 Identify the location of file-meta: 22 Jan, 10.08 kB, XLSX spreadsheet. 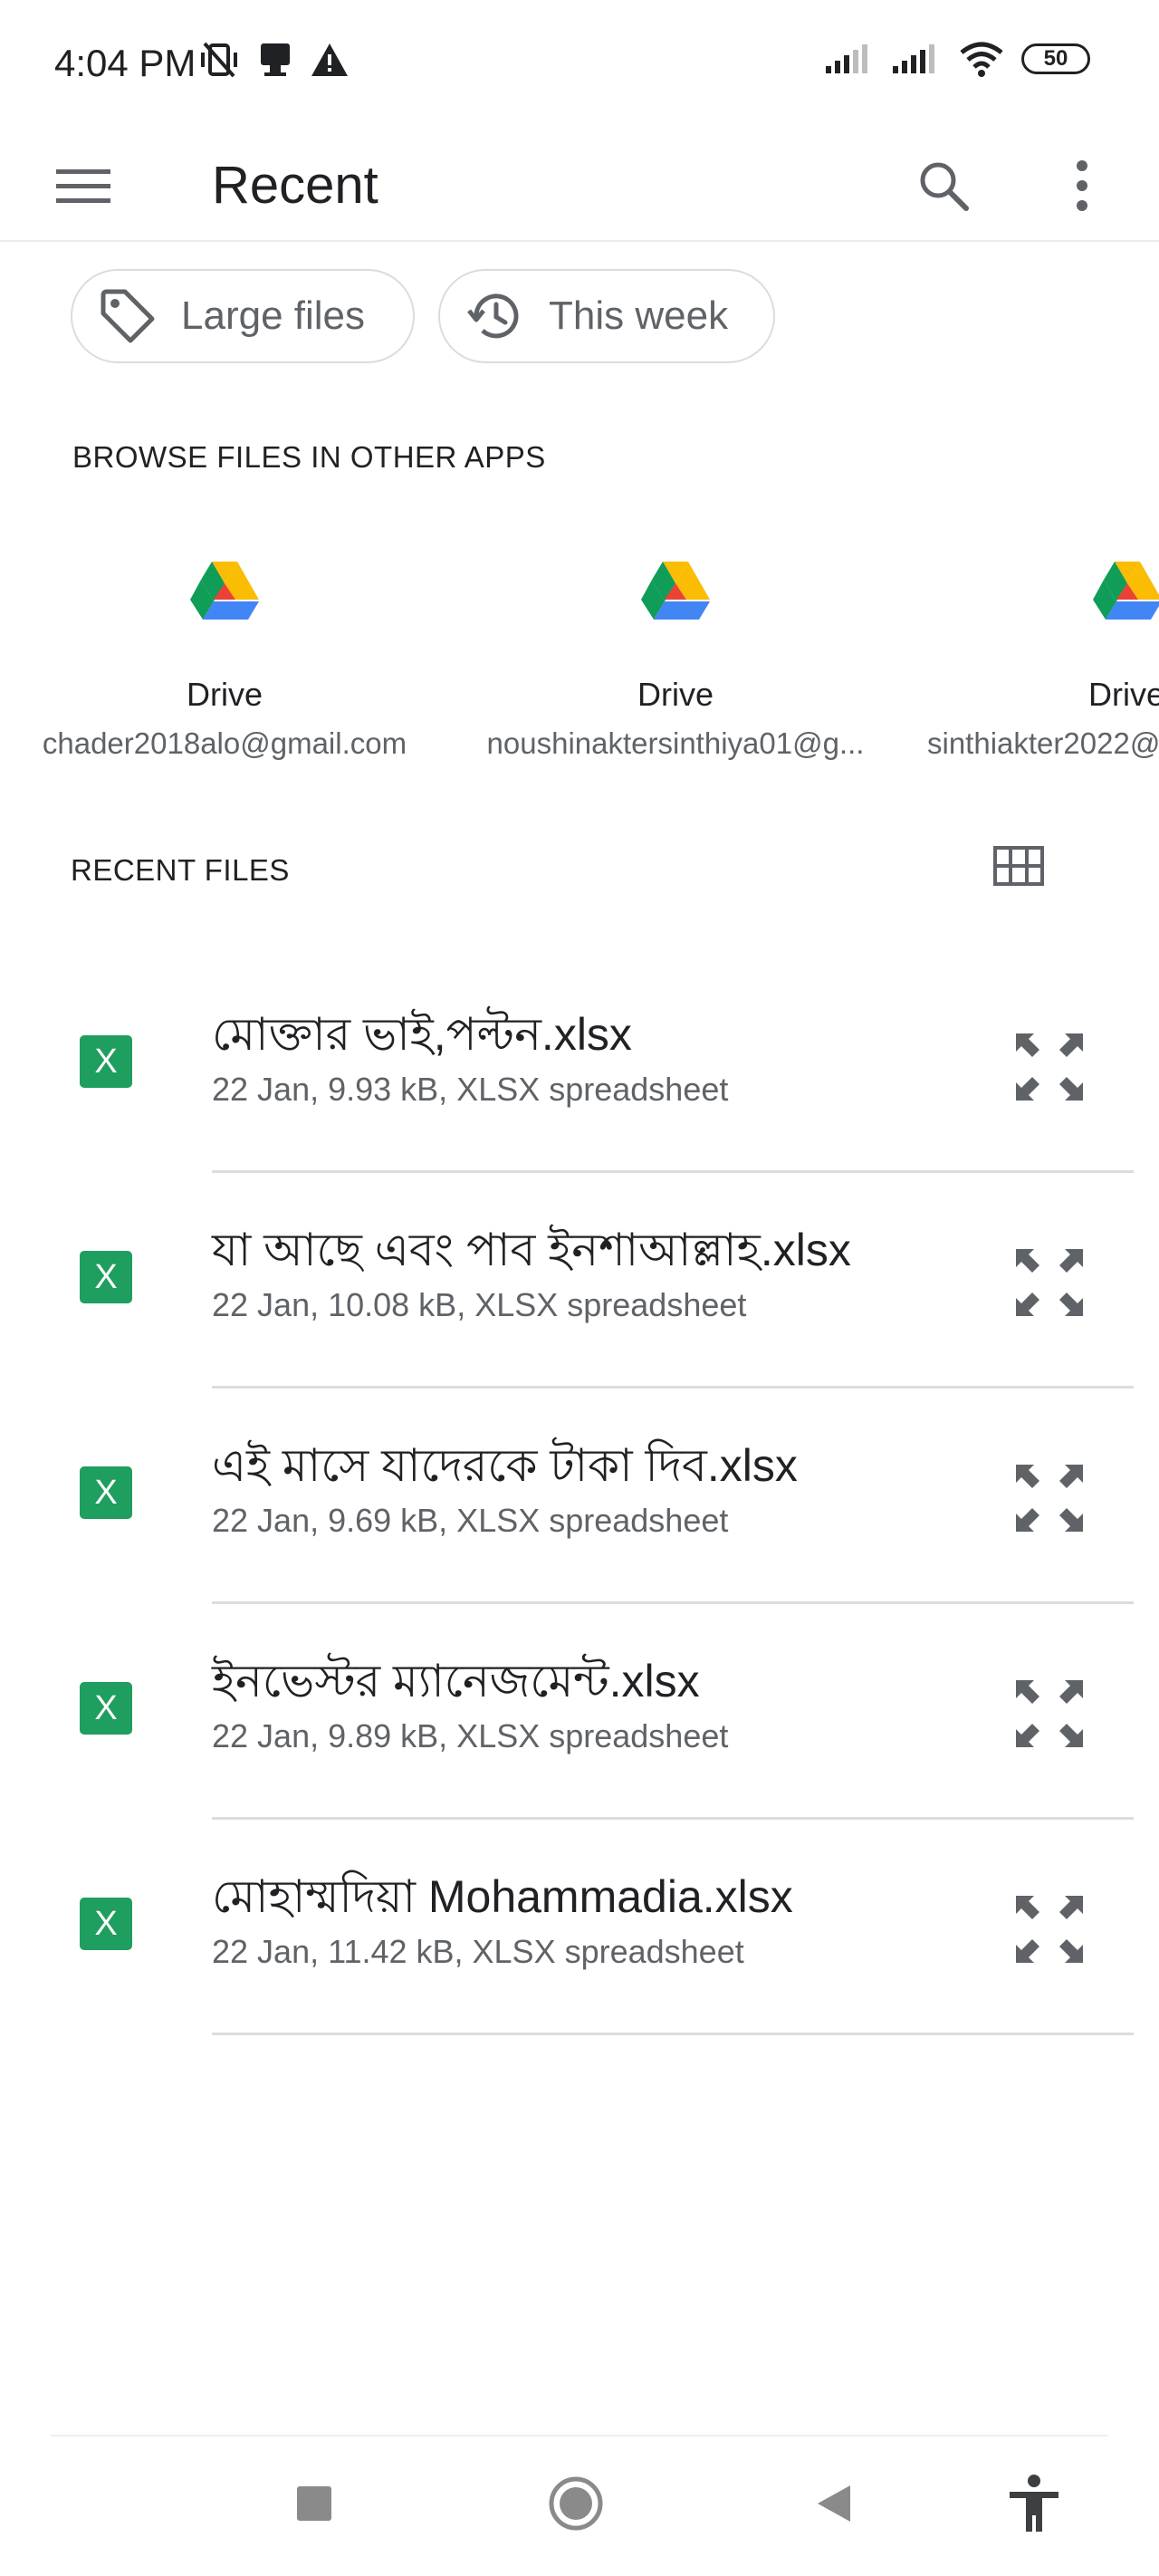
(479, 1304).